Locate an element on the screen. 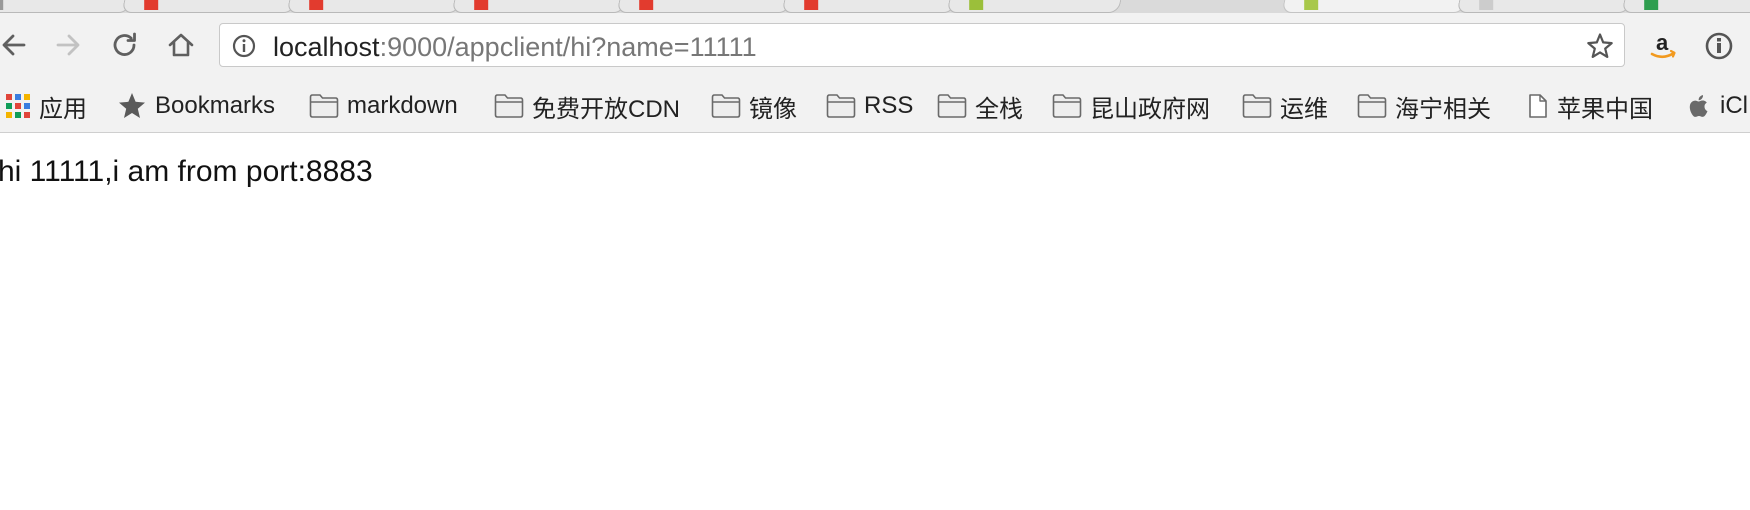 Image resolution: width=1750 pixels, height=510 pixels. bookmark-apps: 应用 is located at coordinates (46, 106).